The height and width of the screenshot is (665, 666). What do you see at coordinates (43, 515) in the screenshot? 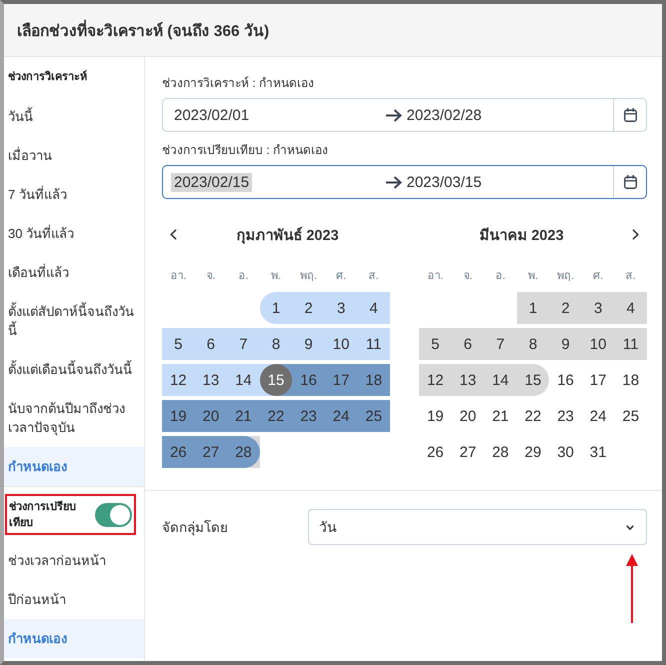
I see `section-heading: ช่วงการเปรียบเทียบ` at bounding box center [43, 515].